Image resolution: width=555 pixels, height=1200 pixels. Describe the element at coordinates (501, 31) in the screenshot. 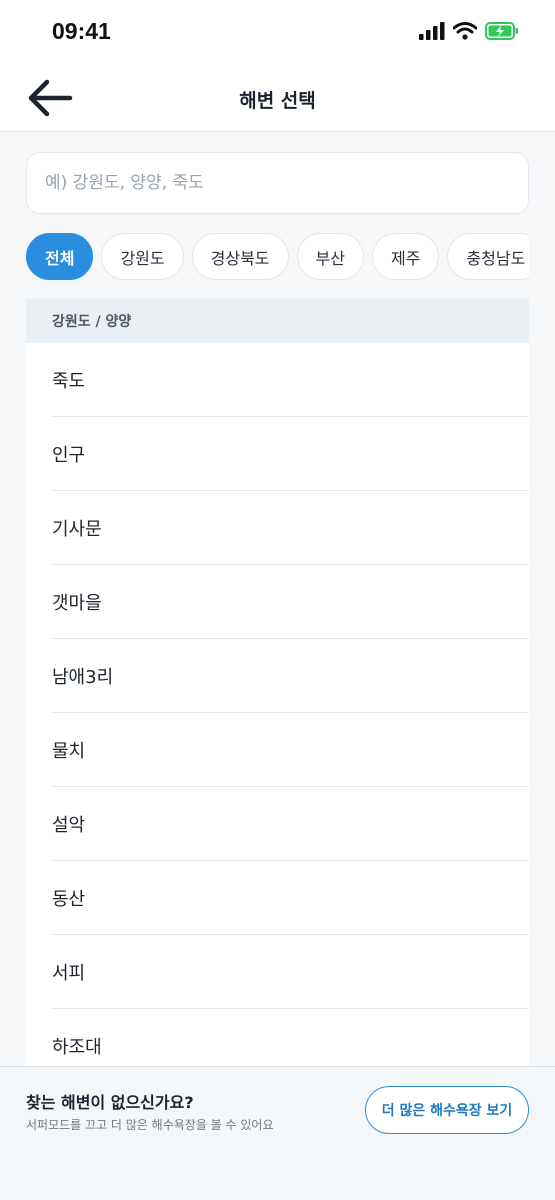

I see `battery-charging-icon` at that location.